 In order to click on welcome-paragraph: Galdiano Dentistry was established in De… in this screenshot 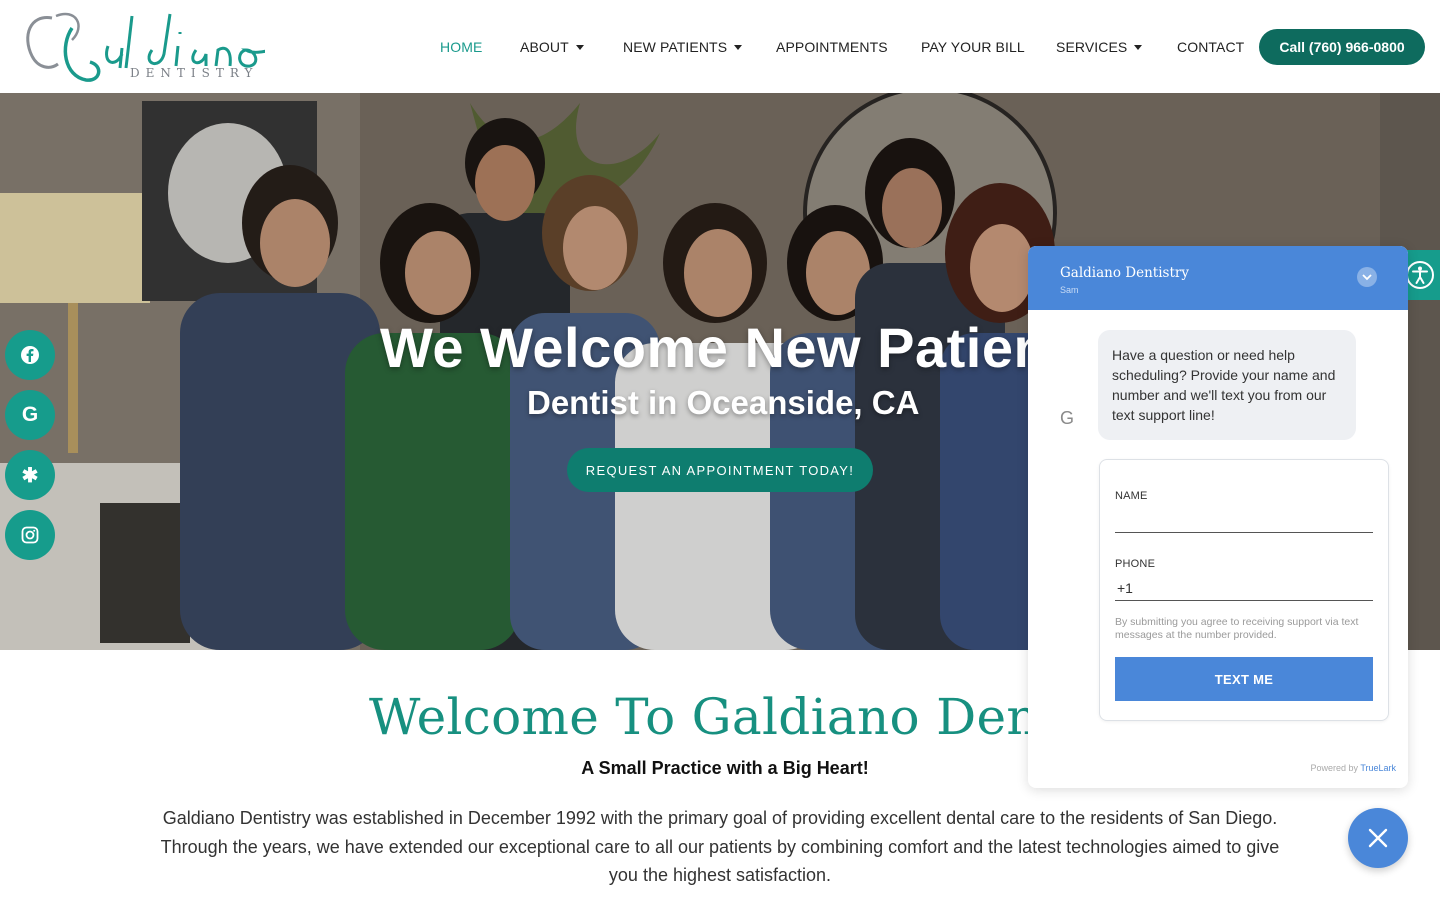, I will do `click(720, 846)`.